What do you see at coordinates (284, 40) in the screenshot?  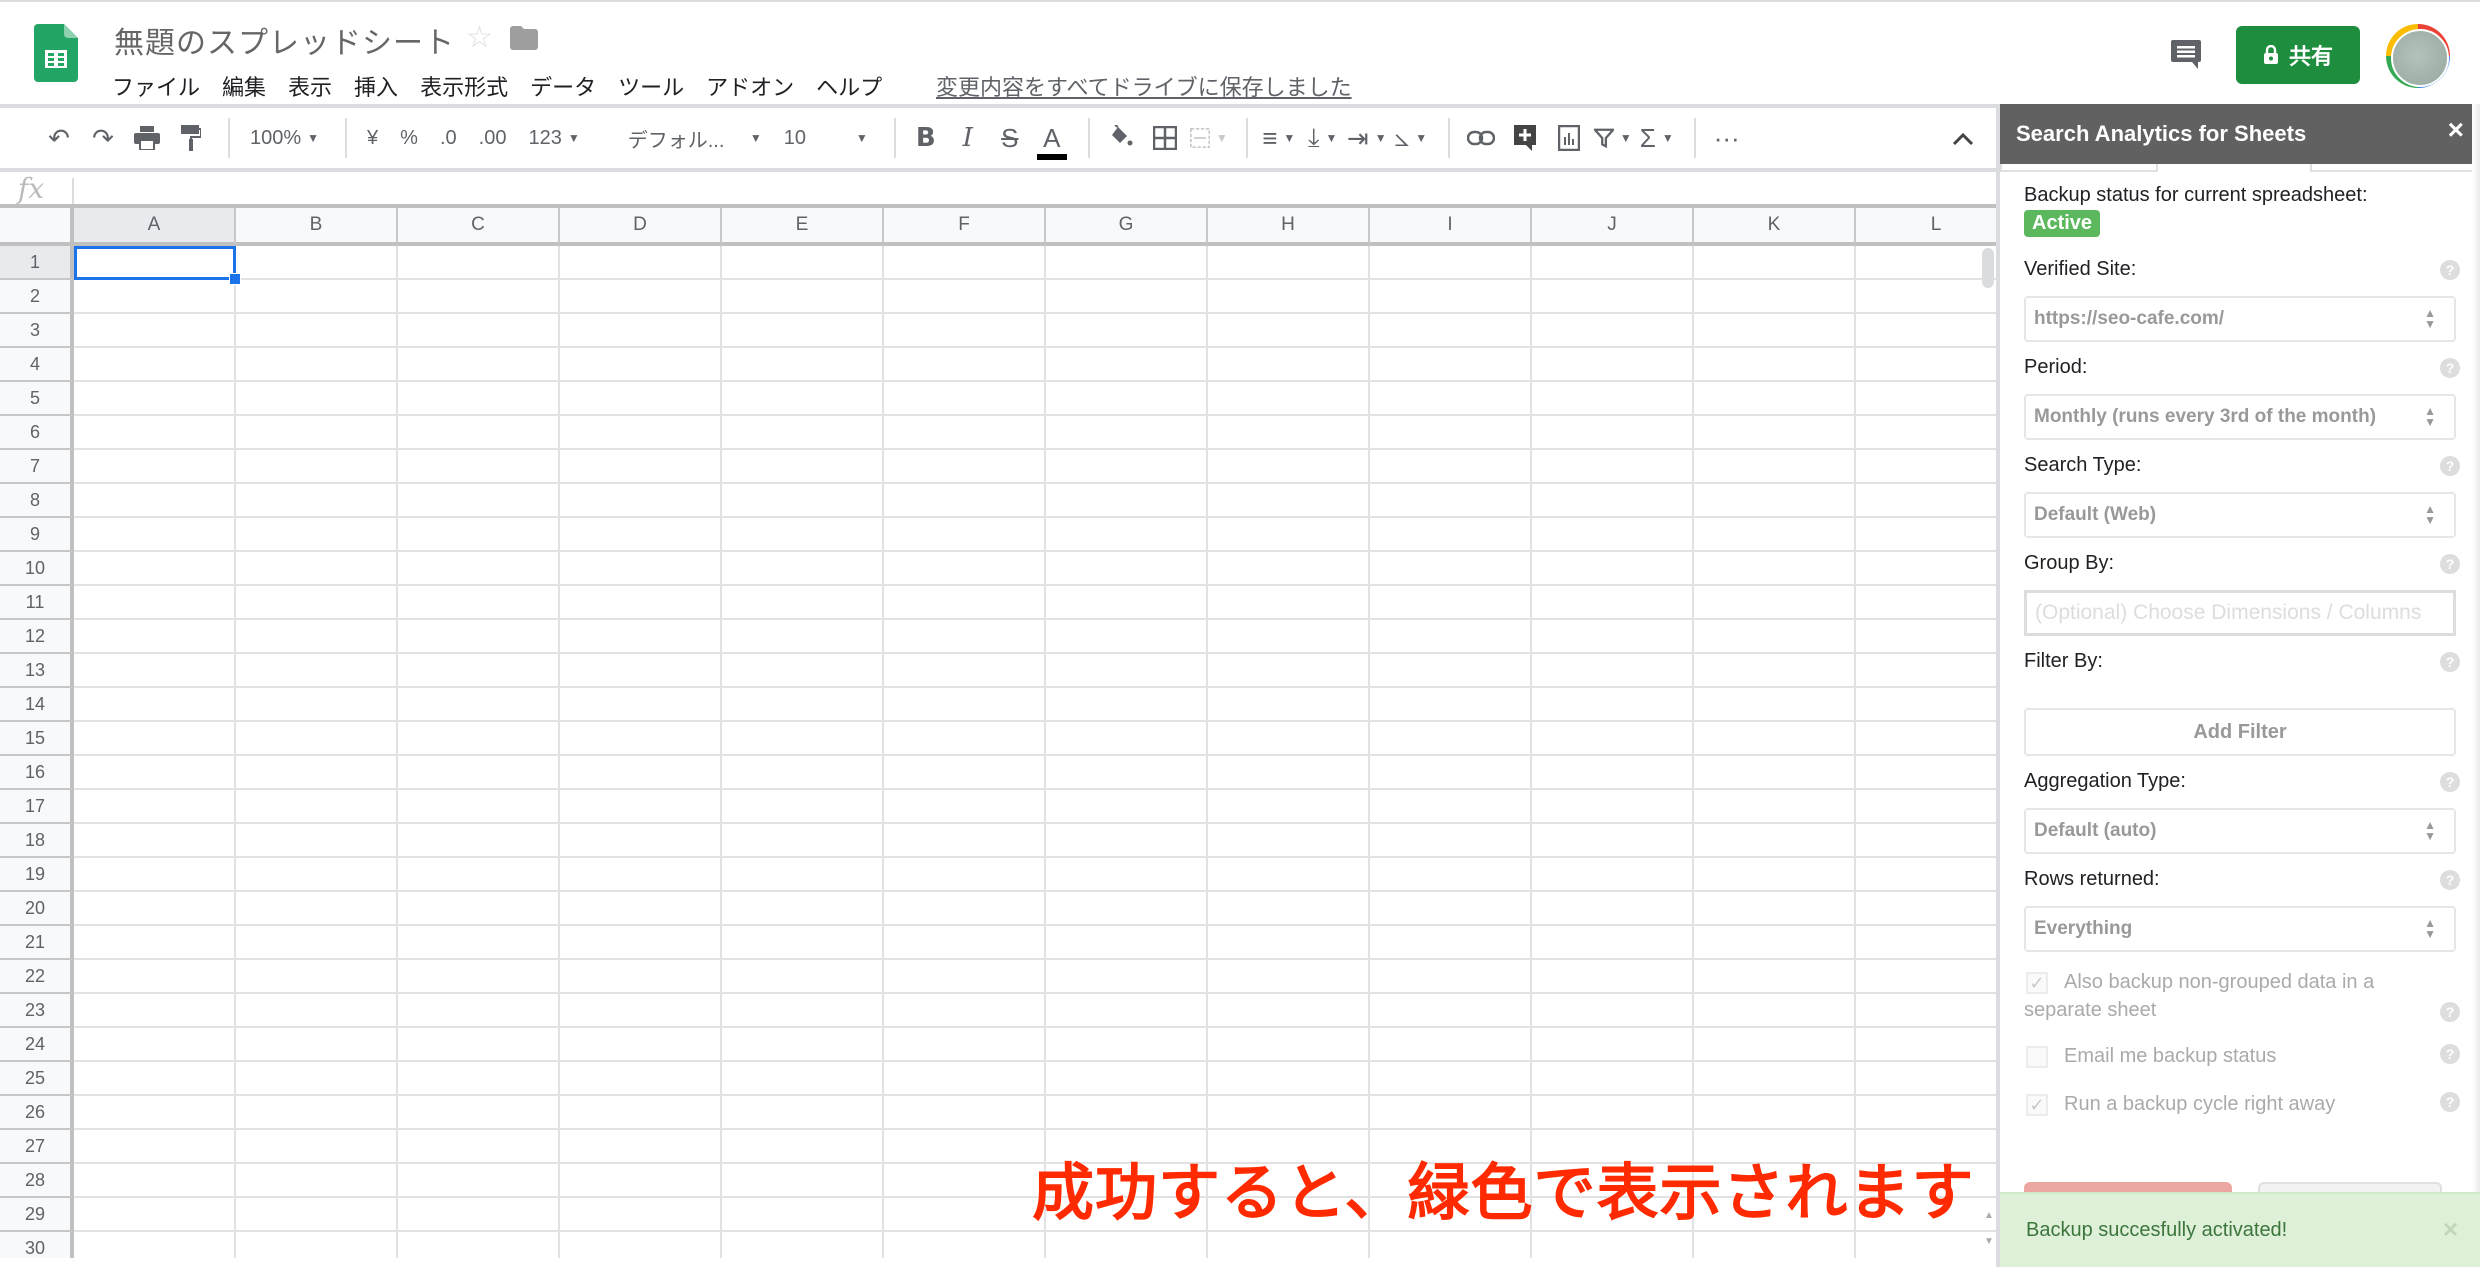 I see `document-title: 無題のスプレッドシート` at bounding box center [284, 40].